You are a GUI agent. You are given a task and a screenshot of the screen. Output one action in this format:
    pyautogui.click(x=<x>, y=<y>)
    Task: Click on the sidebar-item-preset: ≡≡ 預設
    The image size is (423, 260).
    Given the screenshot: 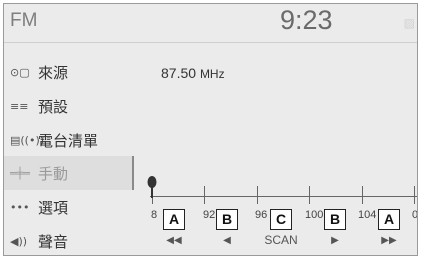 What is the action you would take?
    pyautogui.click(x=68, y=106)
    